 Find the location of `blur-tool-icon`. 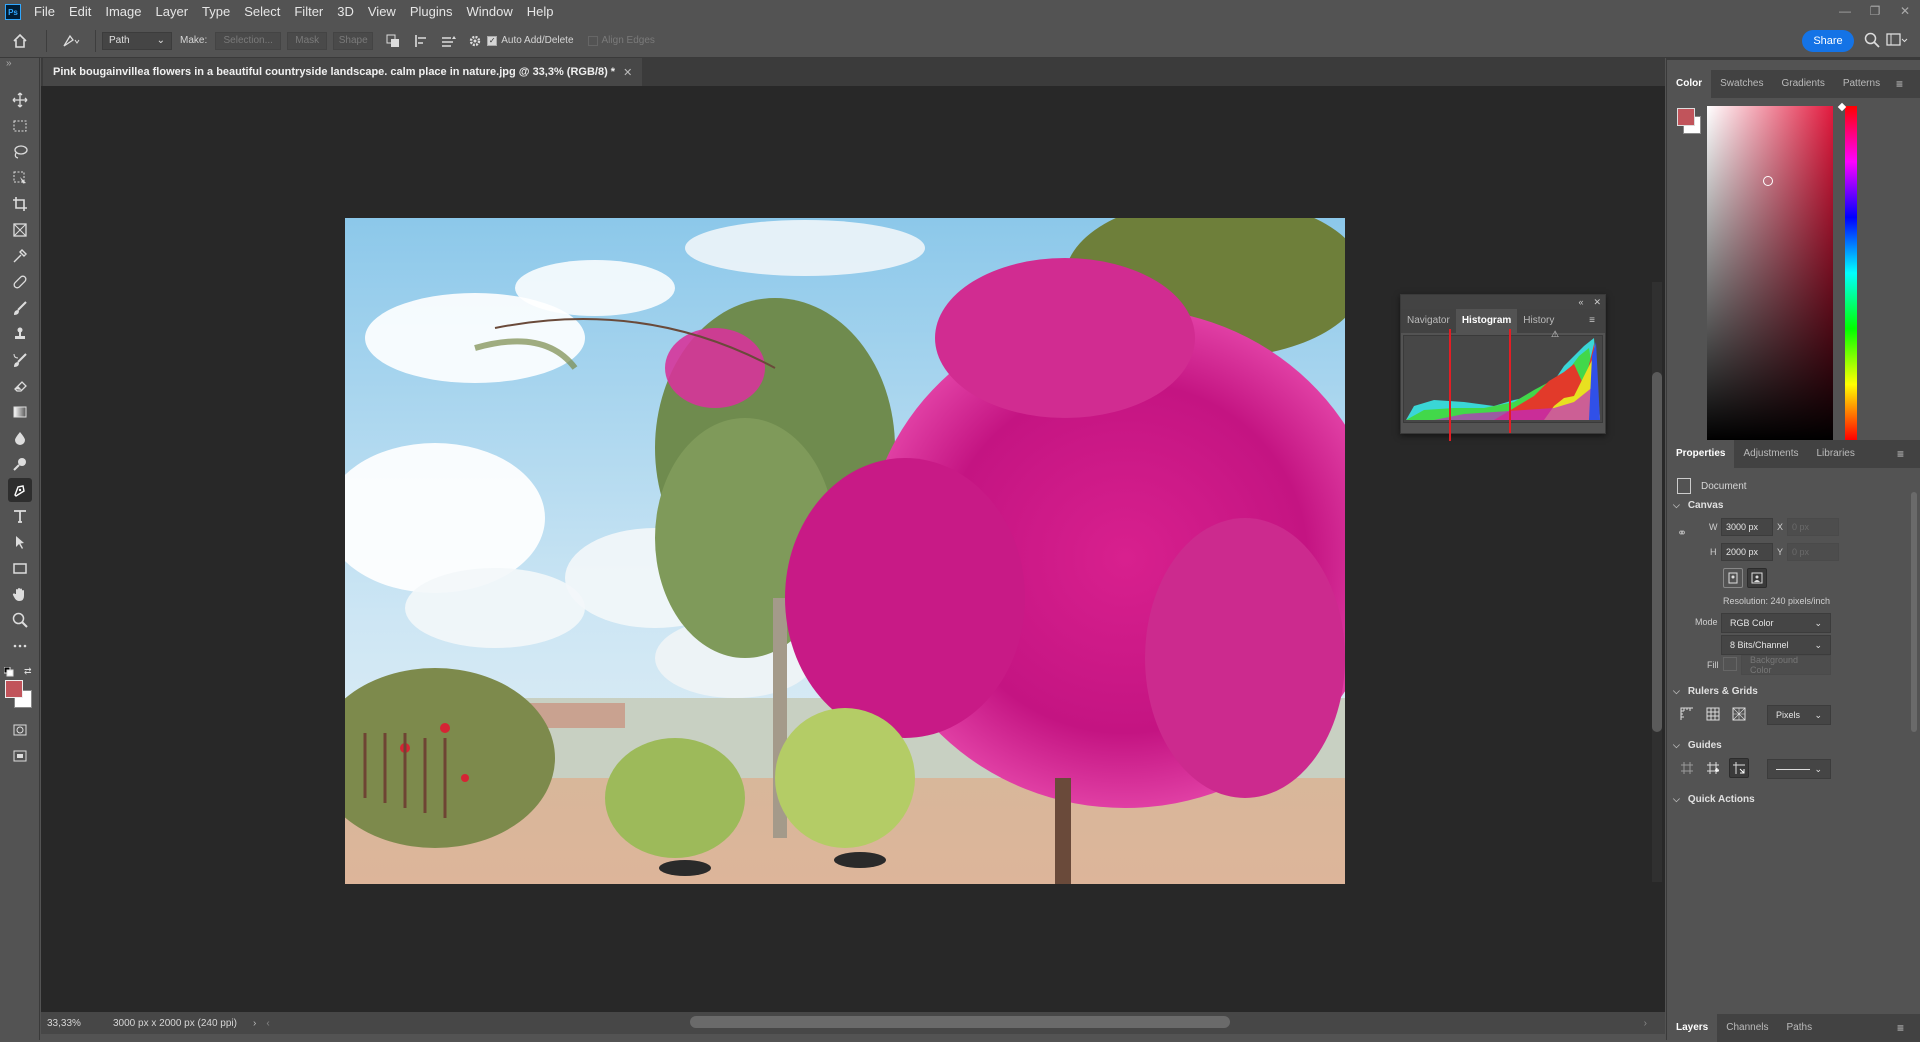

blur-tool-icon is located at coordinates (20, 438).